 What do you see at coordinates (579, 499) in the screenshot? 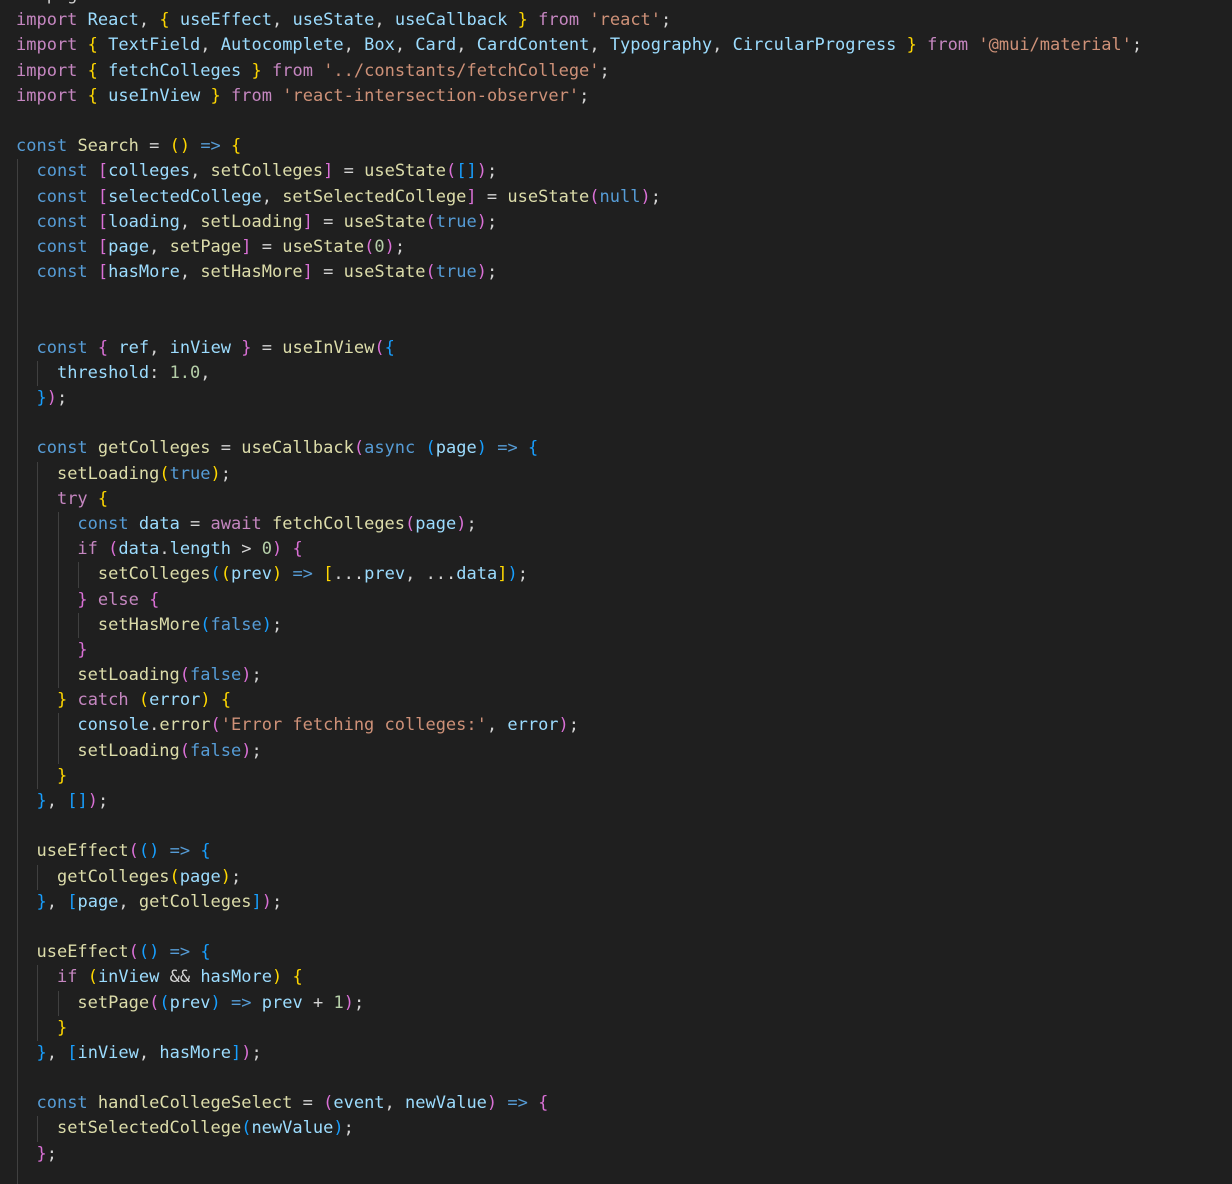
I see `code-line: try {` at bounding box center [579, 499].